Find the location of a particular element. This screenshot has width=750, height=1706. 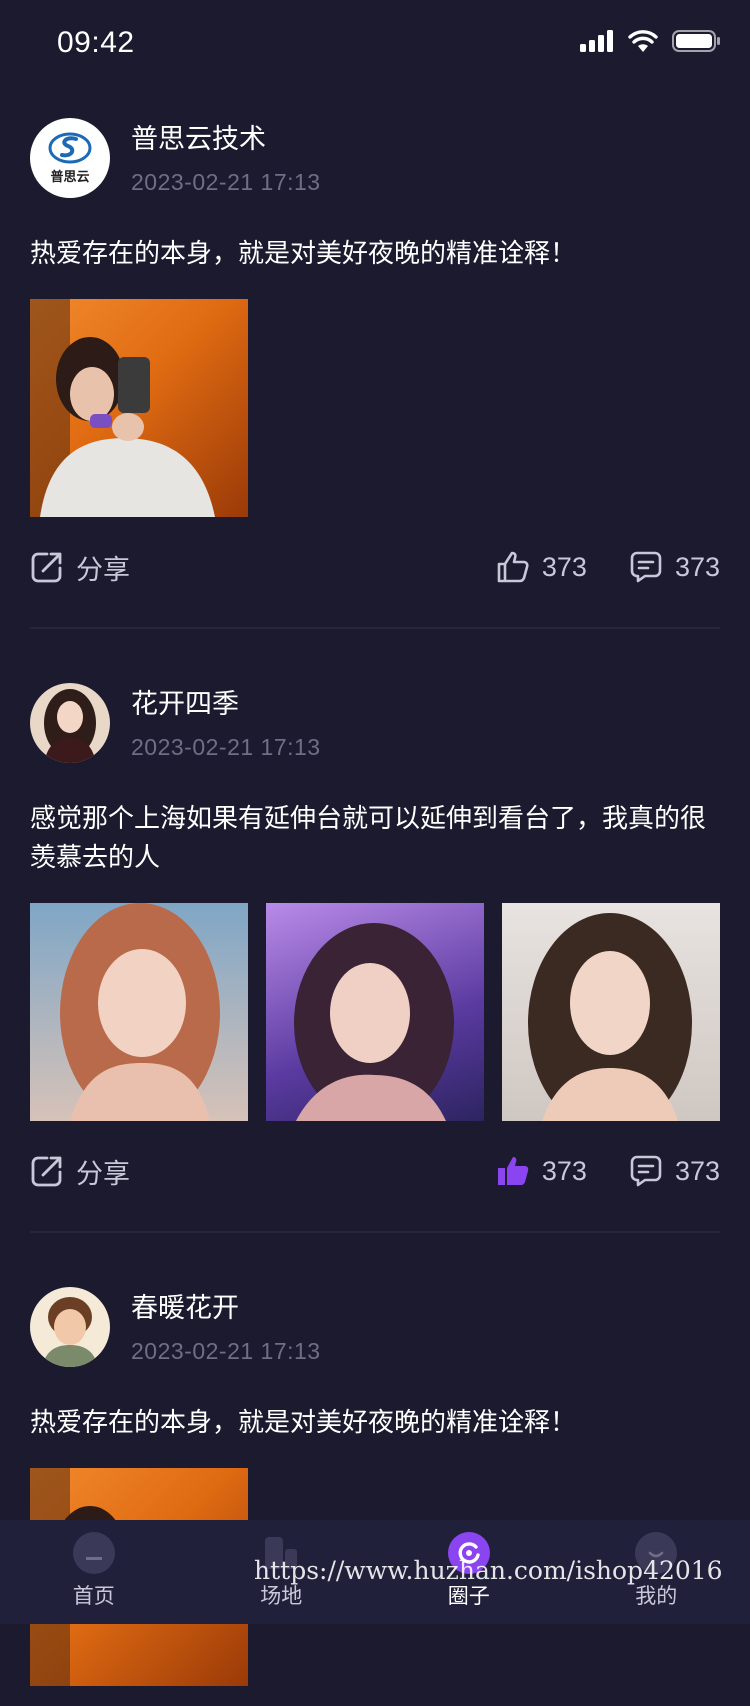

watermark-text: https://www.huzhan.com/ishop42016 is located at coordinates (488, 1570).